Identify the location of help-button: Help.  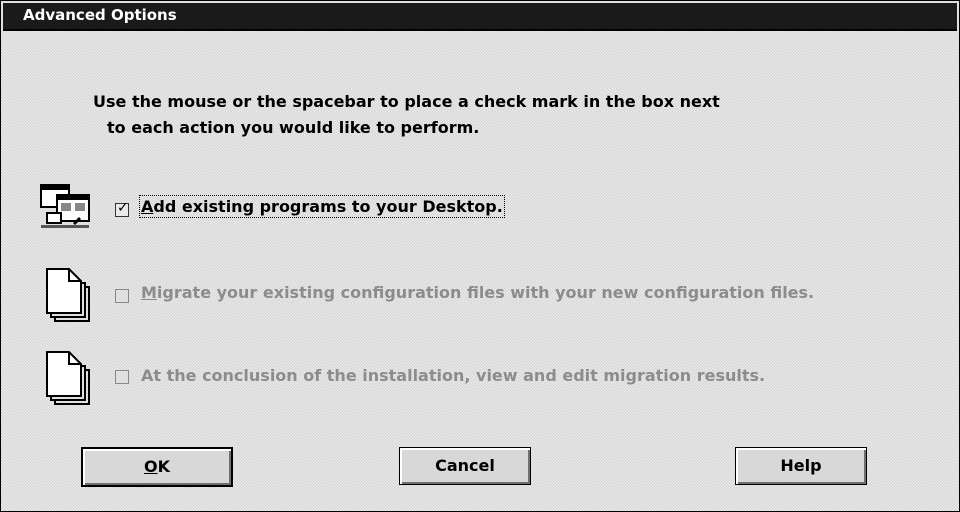
(801, 466).